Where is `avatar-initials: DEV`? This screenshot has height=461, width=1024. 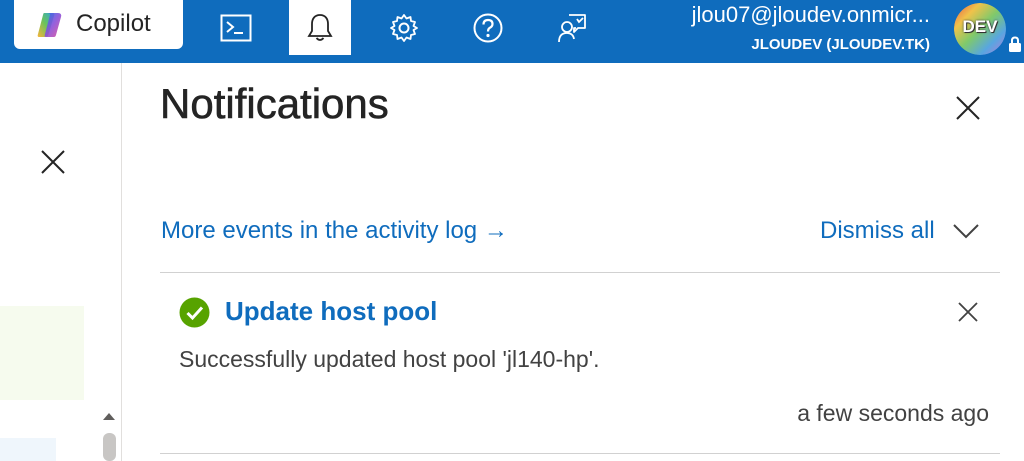
avatar-initials: DEV is located at coordinates (980, 26).